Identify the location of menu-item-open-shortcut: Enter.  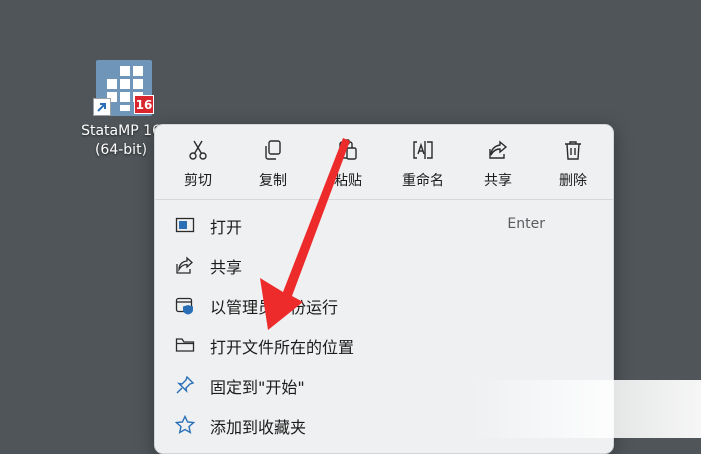
(526, 224).